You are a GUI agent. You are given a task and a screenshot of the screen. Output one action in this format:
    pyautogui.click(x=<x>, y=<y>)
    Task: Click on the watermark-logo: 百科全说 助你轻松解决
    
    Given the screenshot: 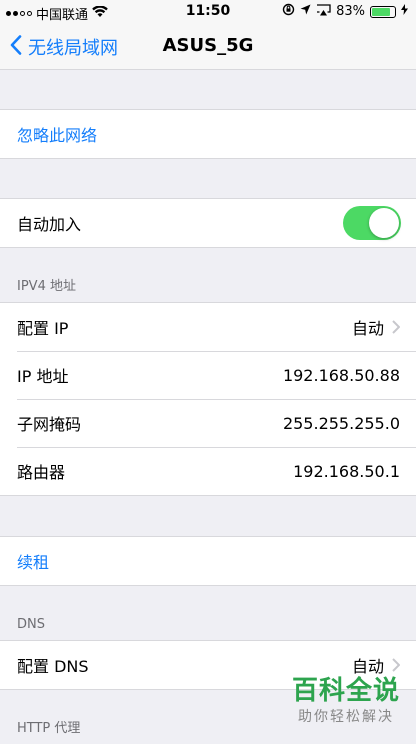 What is the action you would take?
    pyautogui.click(x=346, y=701)
    